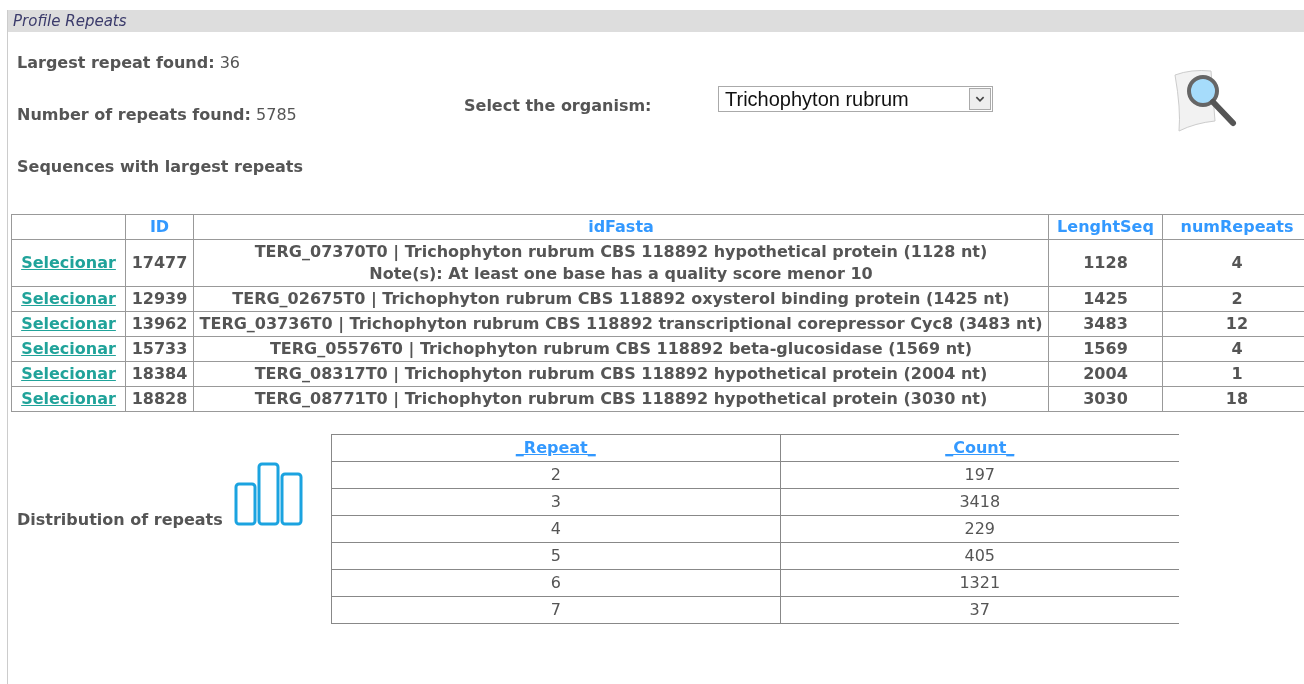 The width and height of the screenshot is (1304, 684). What do you see at coordinates (621, 324) in the screenshot?
I see `table-cell: TERG_03736T0 | Trichophyton rubrum CBS 118892 transcriptional corepressor Cyc8 (3483 nt)` at bounding box center [621, 324].